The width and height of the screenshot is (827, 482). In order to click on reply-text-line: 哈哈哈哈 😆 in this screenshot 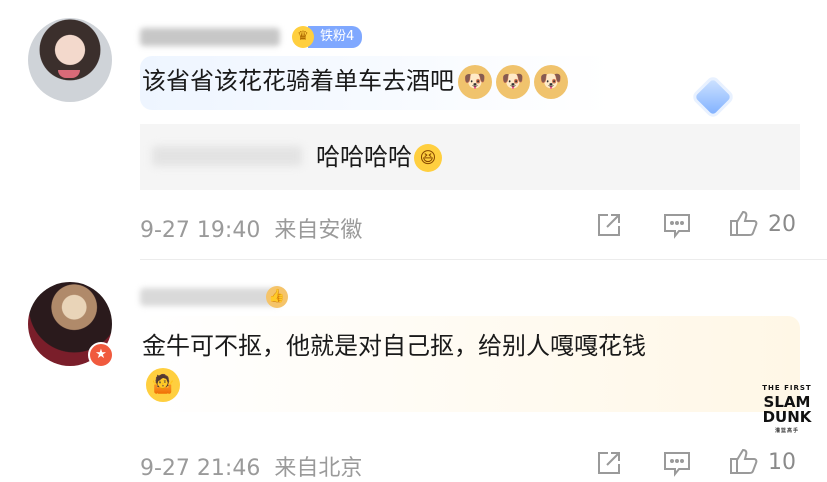, I will do `click(379, 157)`.